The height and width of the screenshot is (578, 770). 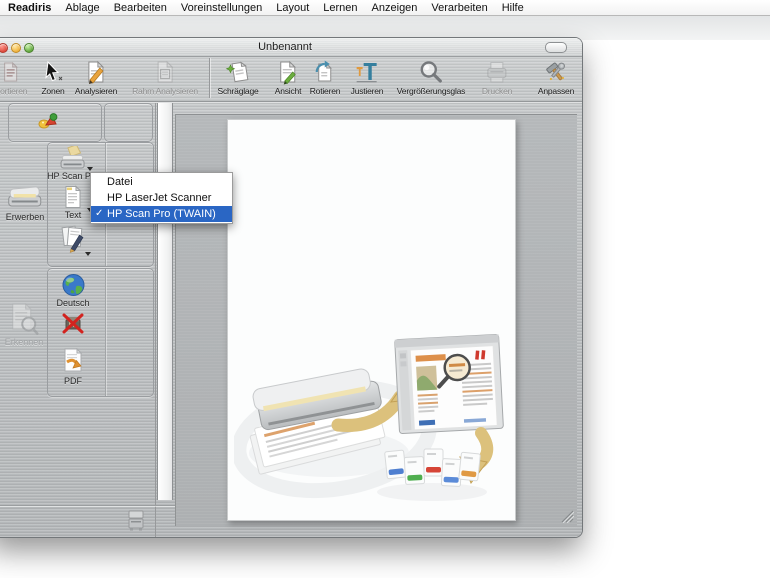 I want to click on status-divider, so click(x=87, y=505).